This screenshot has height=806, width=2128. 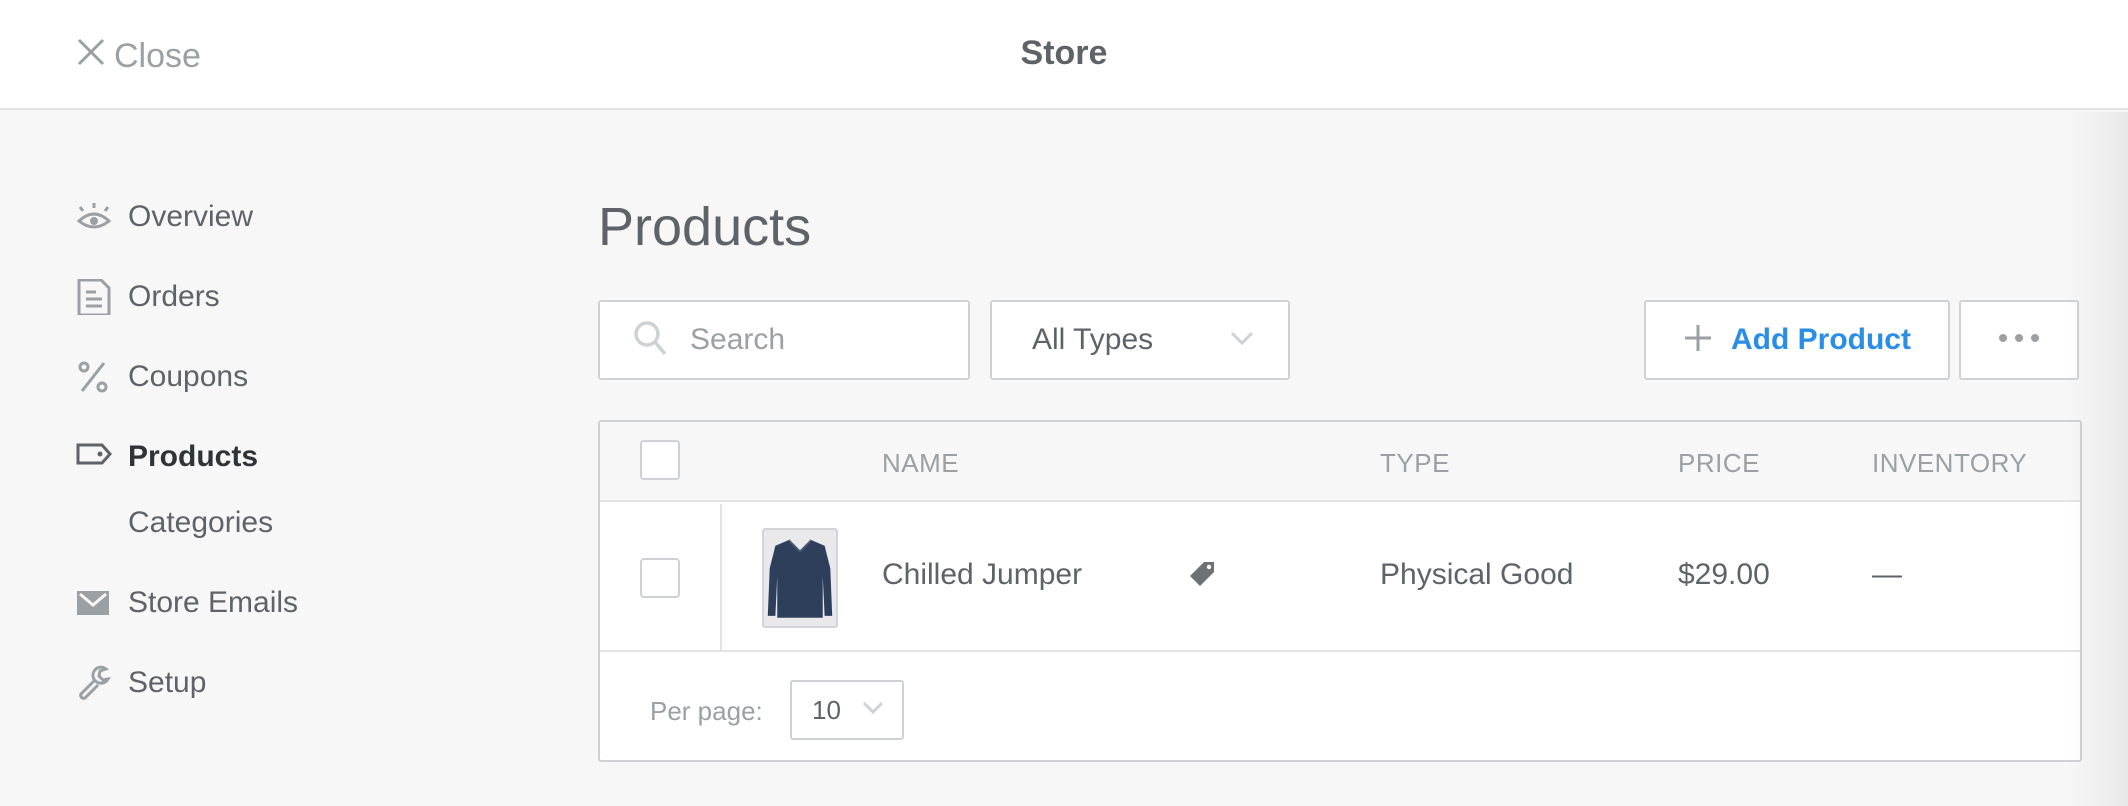 I want to click on ellipsis-icon, so click(x=2019, y=340).